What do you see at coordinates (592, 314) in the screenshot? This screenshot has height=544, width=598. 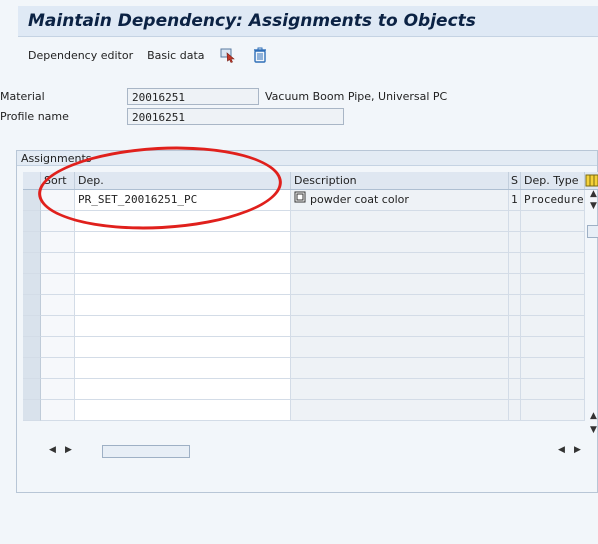 I see `vertical-scrollbar: ▲ ▼ ▲ ▼` at bounding box center [592, 314].